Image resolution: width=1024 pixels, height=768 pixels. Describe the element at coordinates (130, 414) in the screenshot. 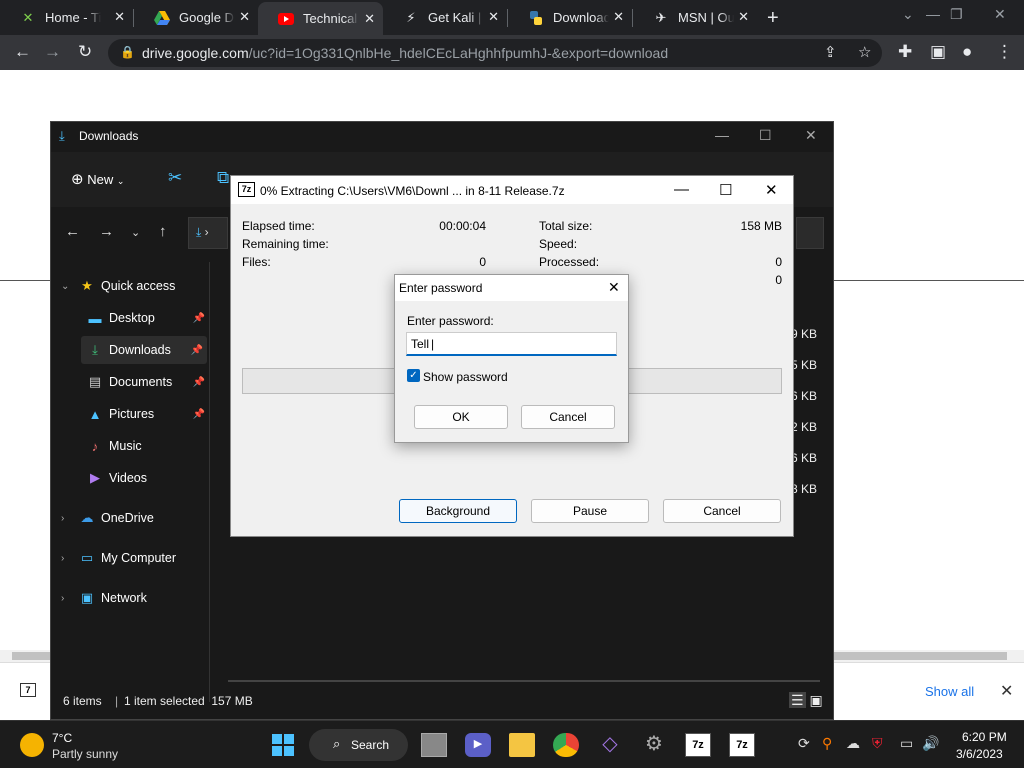

I see `sidebar-item-pictures: ▲ Pictures 📌` at that location.